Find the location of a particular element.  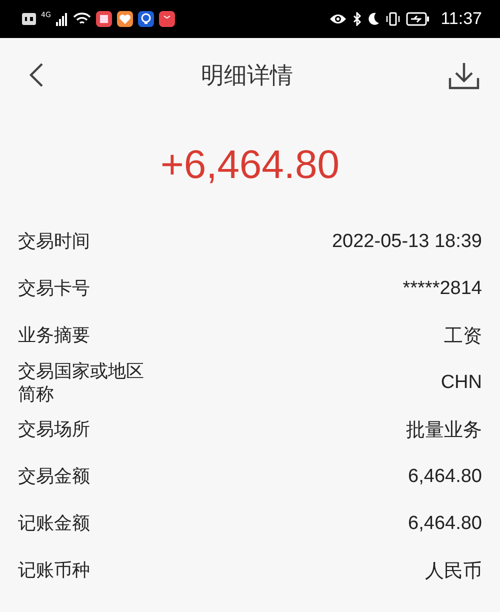

field-label: 交易国家或地区简称 is located at coordinates (81, 383).